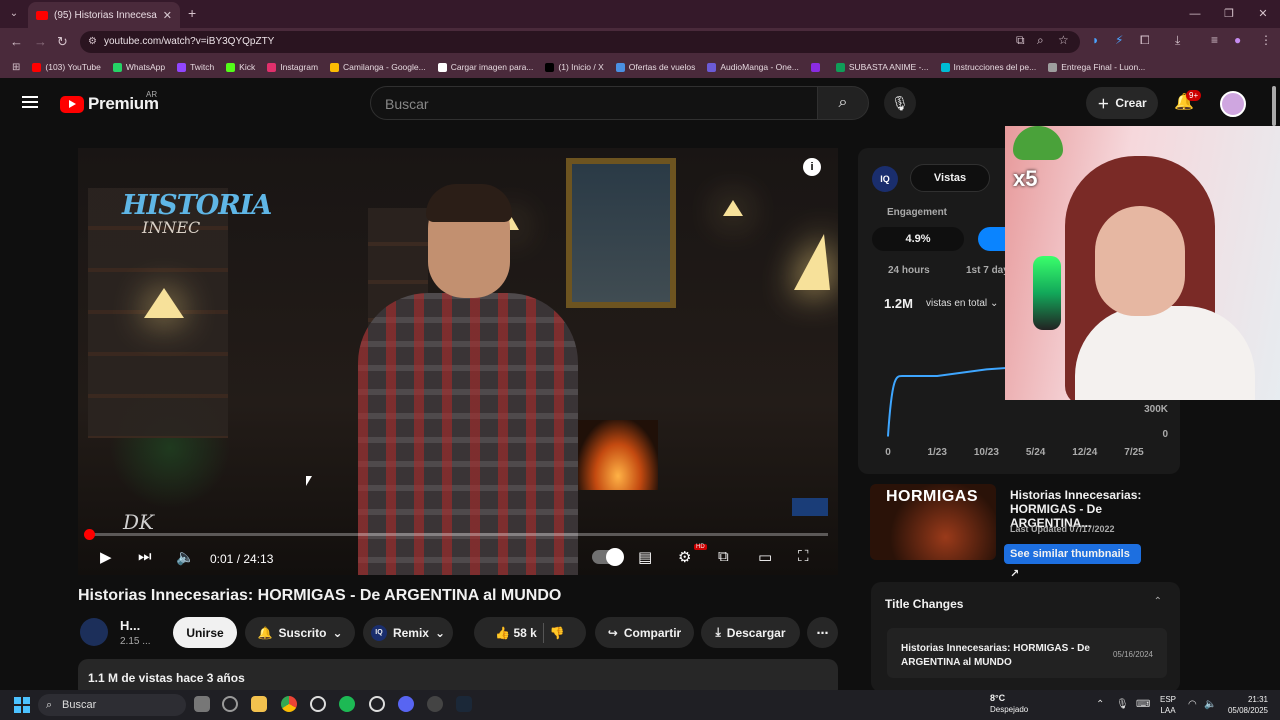 The height and width of the screenshot is (720, 1280). Describe the element at coordinates (40, 41) in the screenshot. I see `forward-icon: →` at that location.